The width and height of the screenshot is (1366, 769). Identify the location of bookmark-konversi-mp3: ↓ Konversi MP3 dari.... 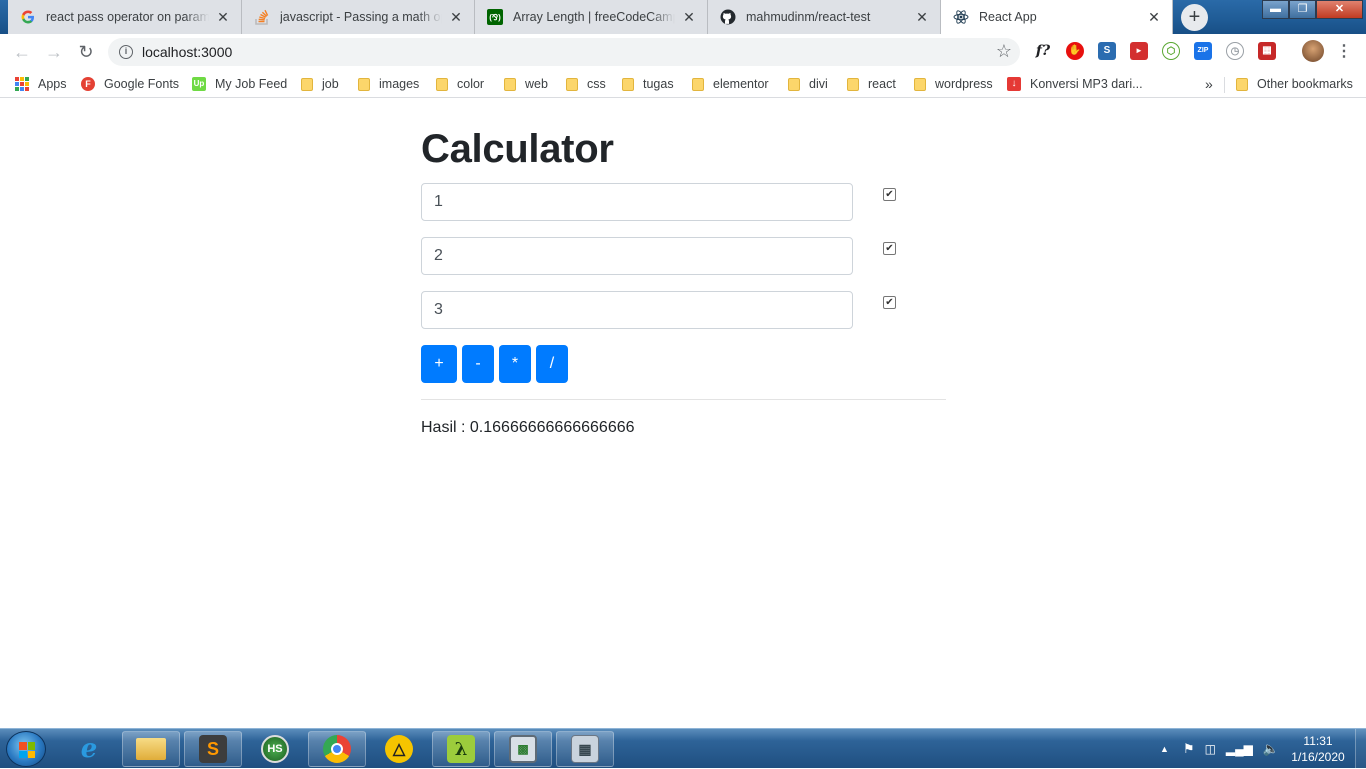
(1075, 84).